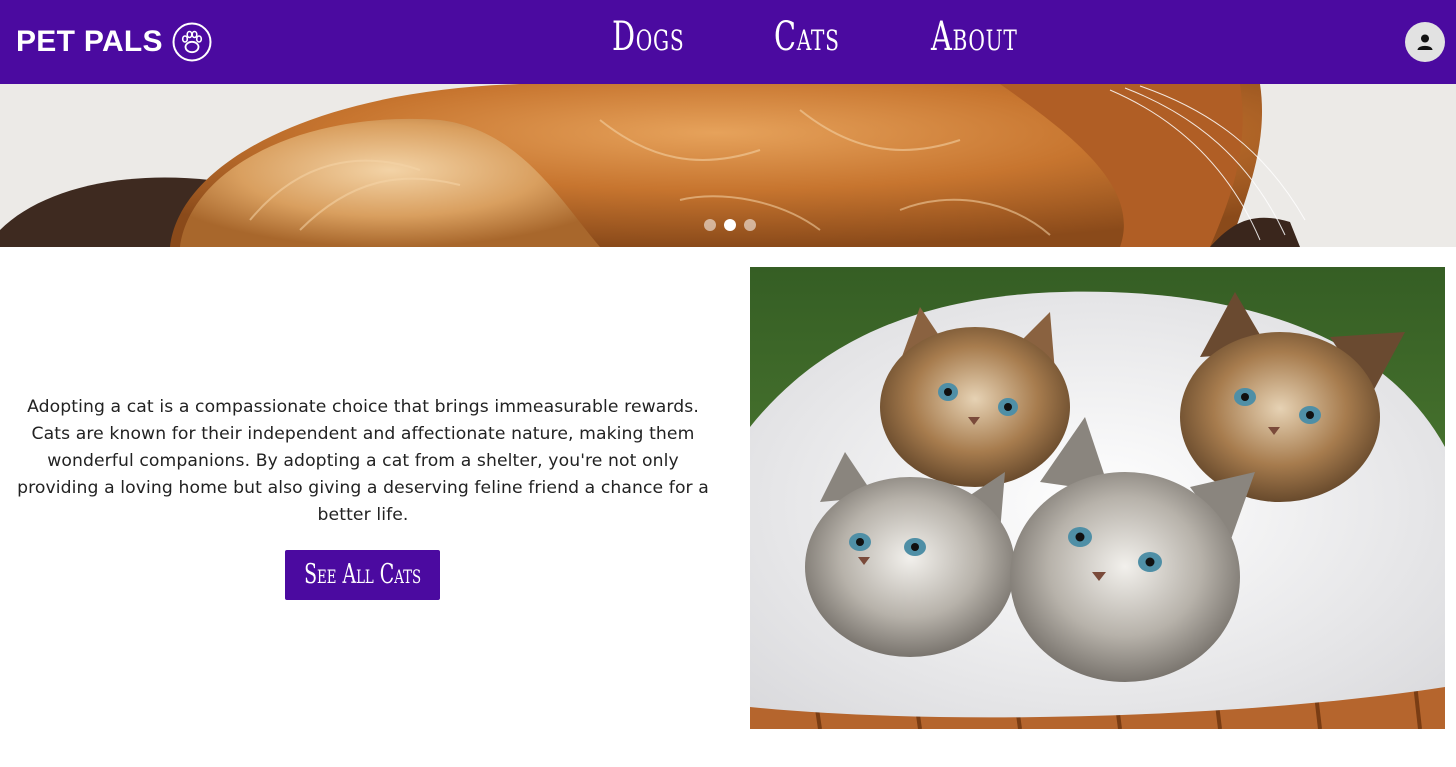 The width and height of the screenshot is (1456, 767). What do you see at coordinates (89, 41) in the screenshot?
I see `brand-name: PET PALS` at bounding box center [89, 41].